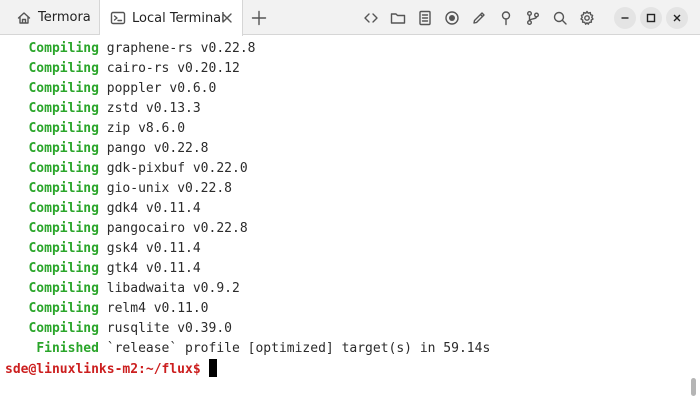 Image resolution: width=700 pixels, height=400 pixels. What do you see at coordinates (149, 248) in the screenshot?
I see `line-text: gsk4 v0.11.4` at bounding box center [149, 248].